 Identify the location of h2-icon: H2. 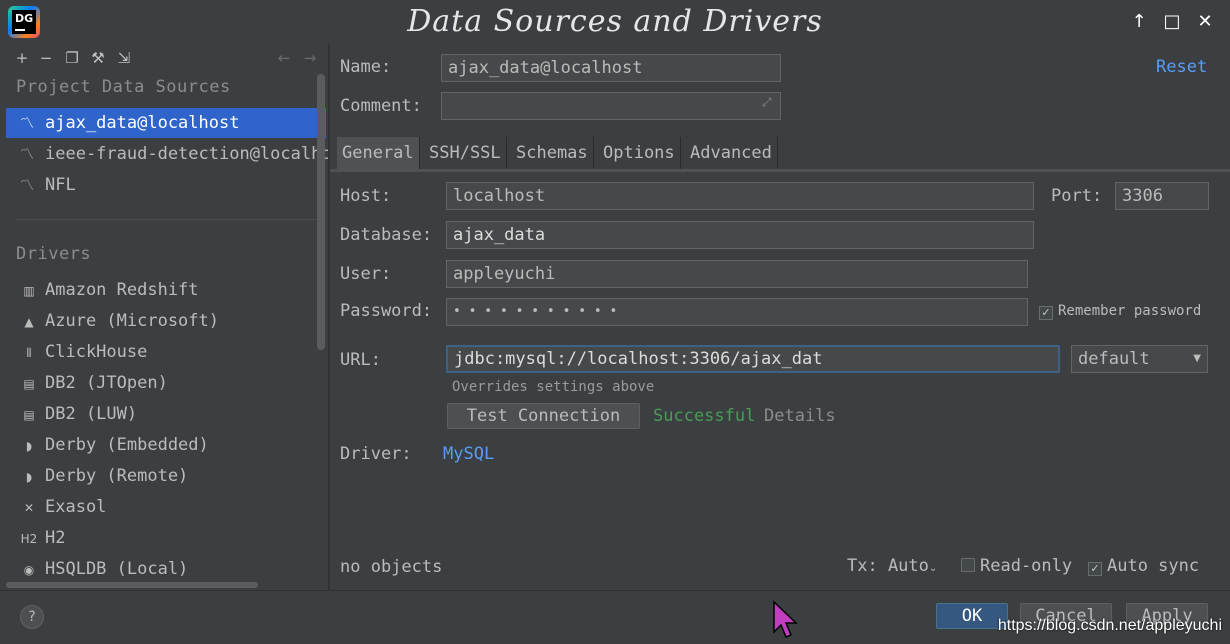
(29, 539).